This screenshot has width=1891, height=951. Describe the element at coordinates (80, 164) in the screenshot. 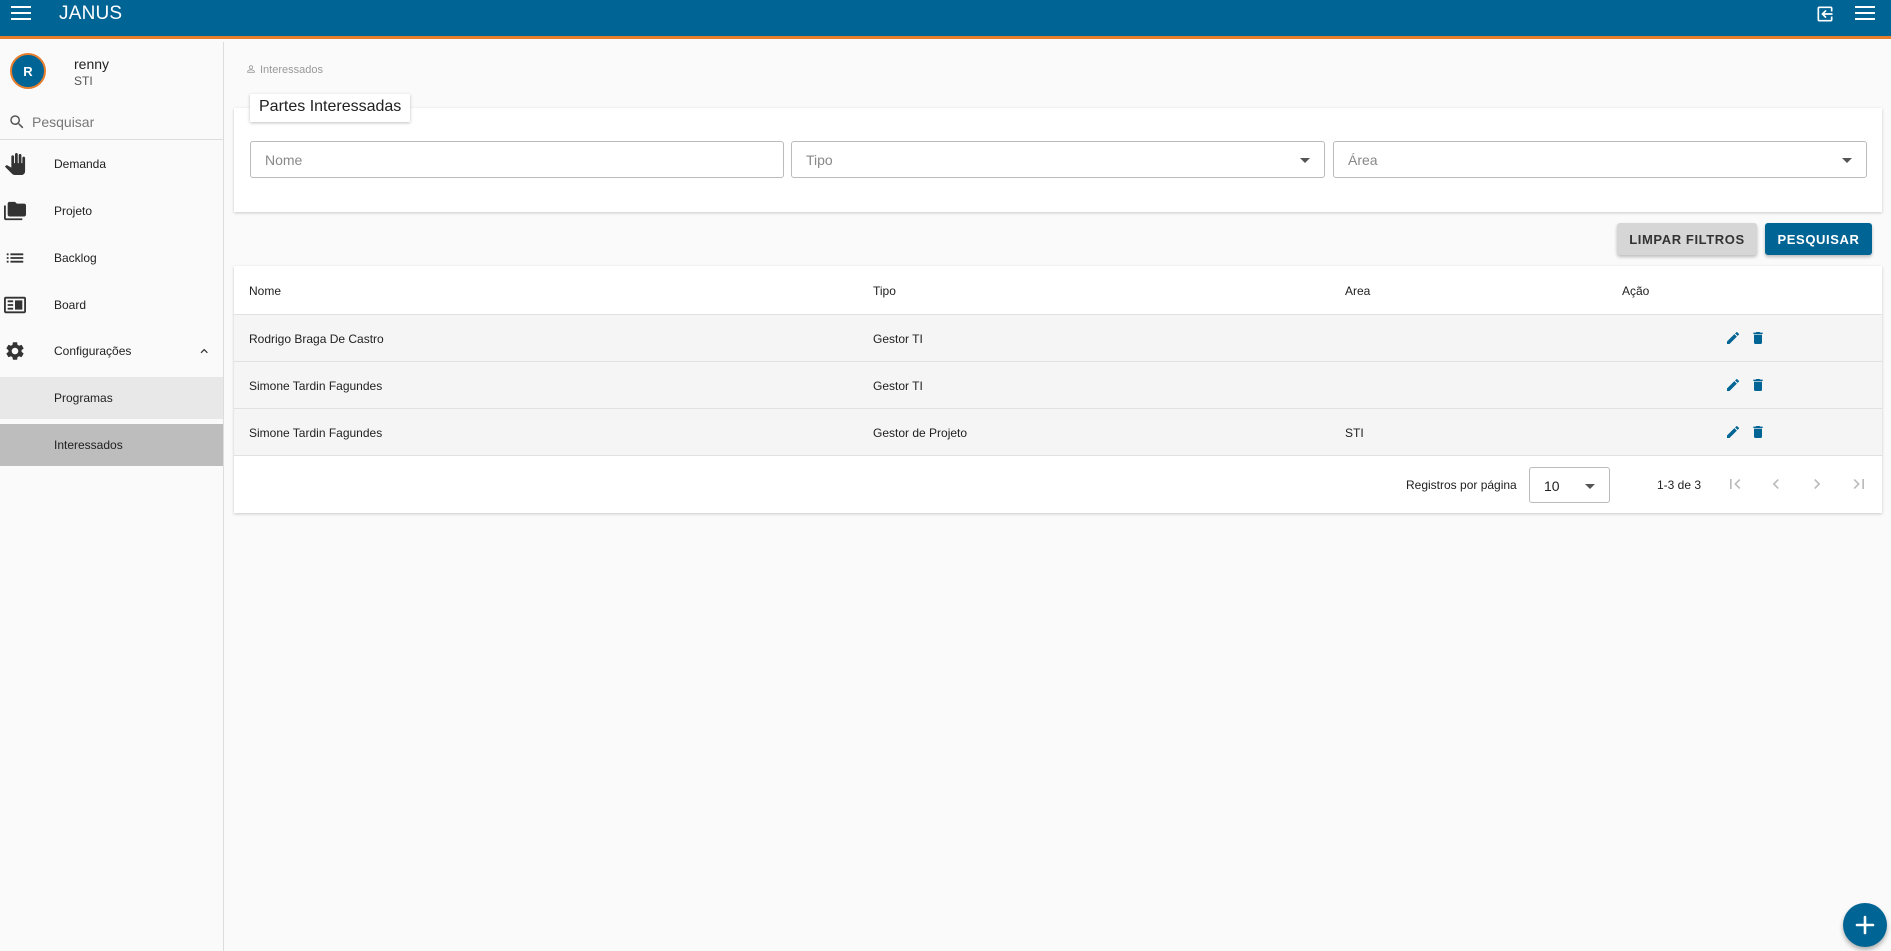

I see `sidebar-item-label: Demanda` at that location.